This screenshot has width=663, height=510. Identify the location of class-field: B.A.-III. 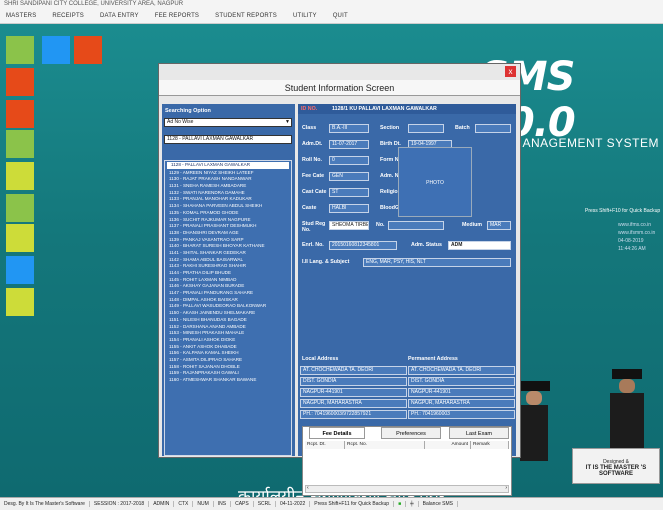
(349, 128).